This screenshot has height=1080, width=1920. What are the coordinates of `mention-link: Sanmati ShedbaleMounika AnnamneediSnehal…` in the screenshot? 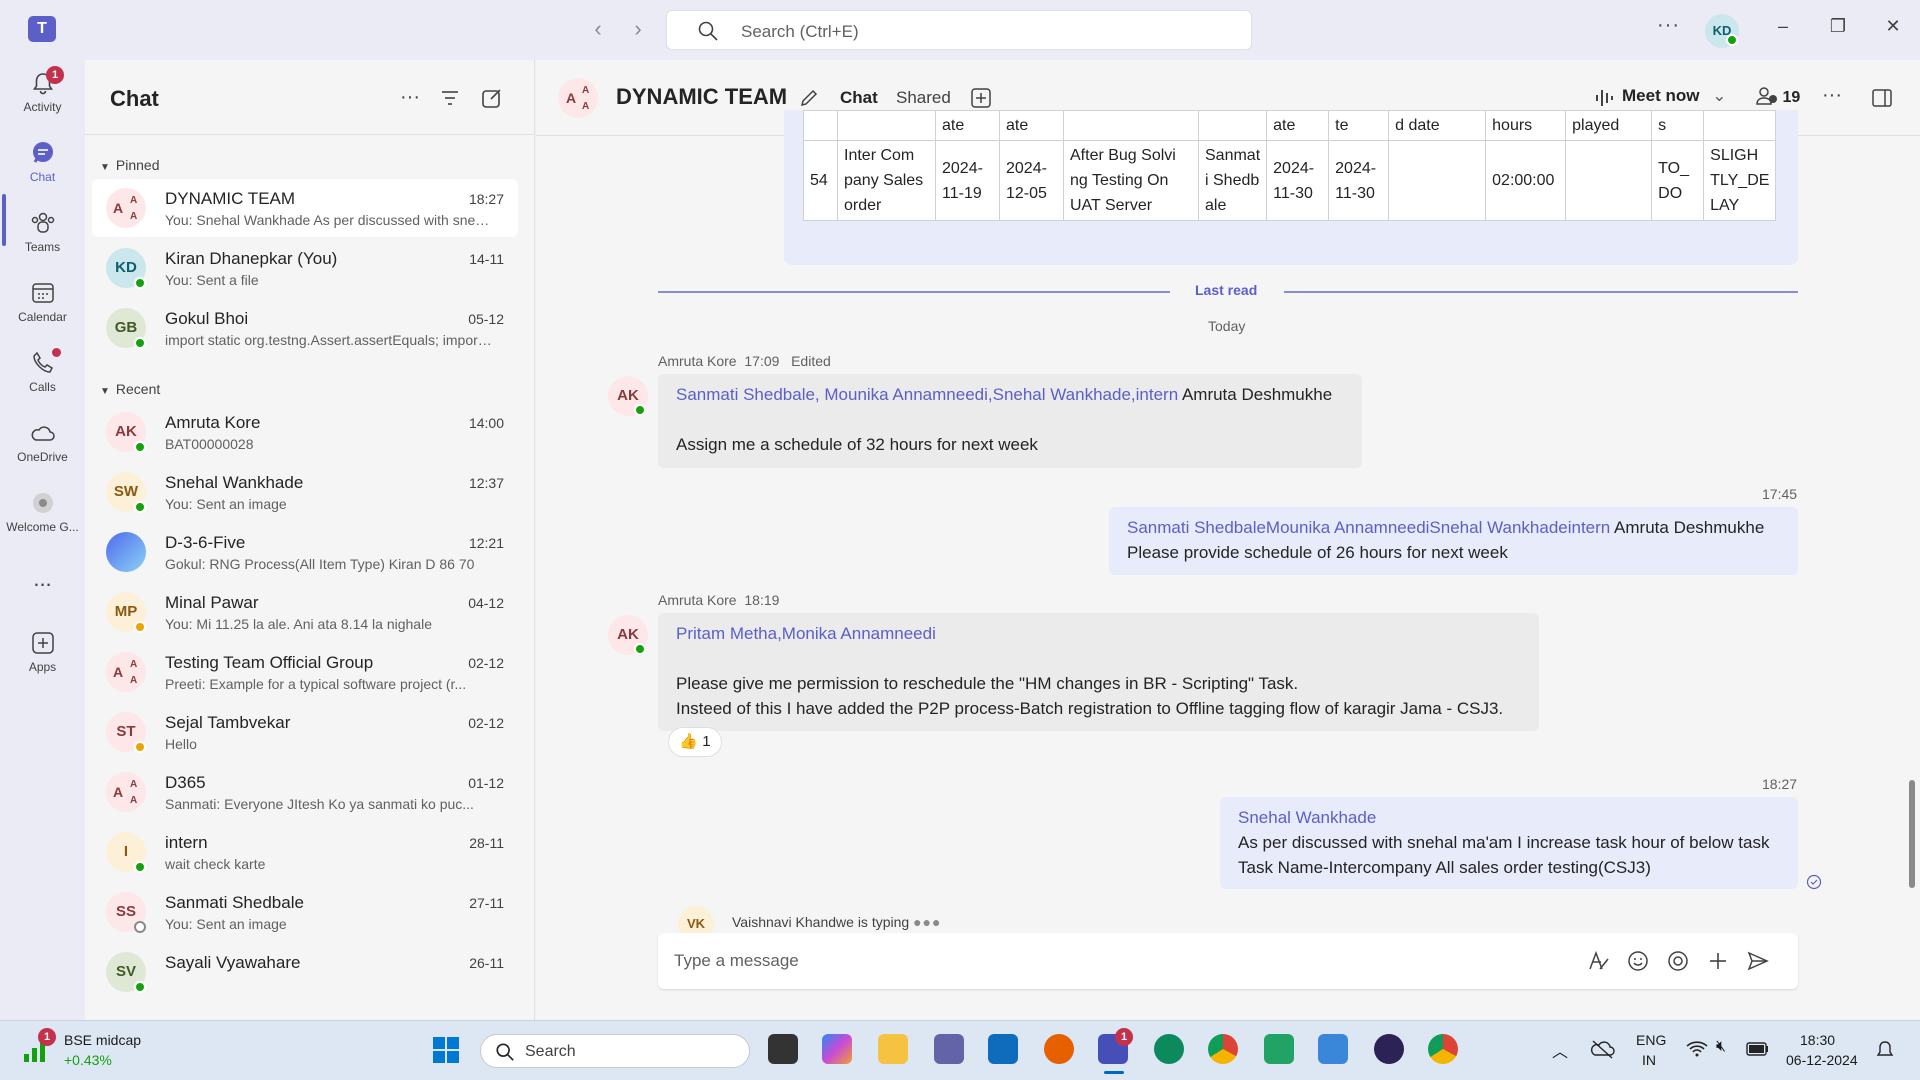 It's located at (1368, 527).